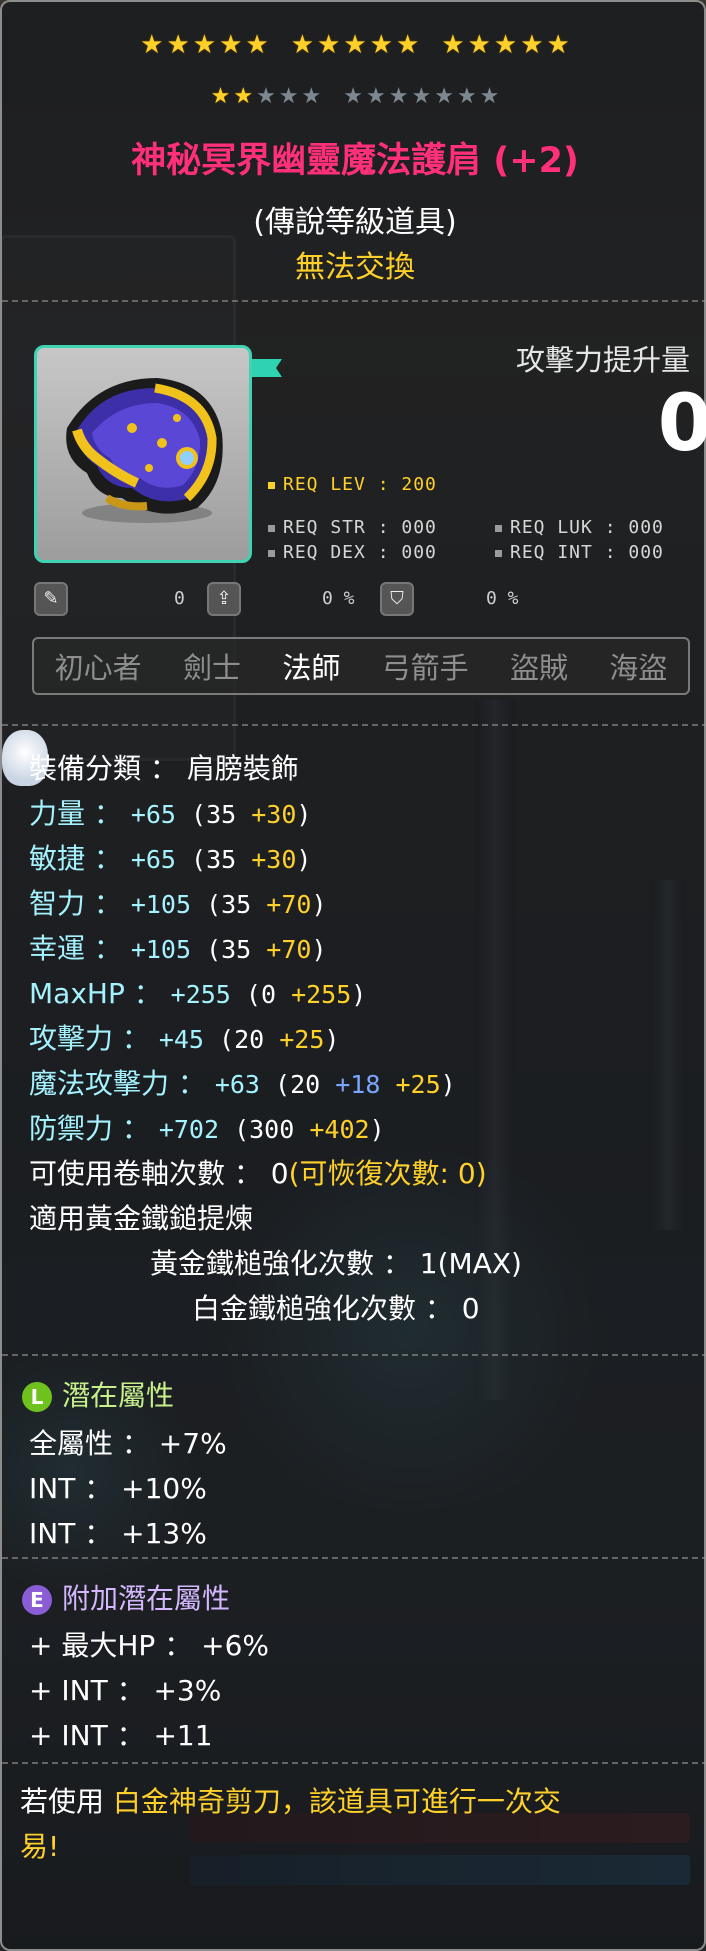  I want to click on stat-name: MaxHP ：, so click(100, 993).